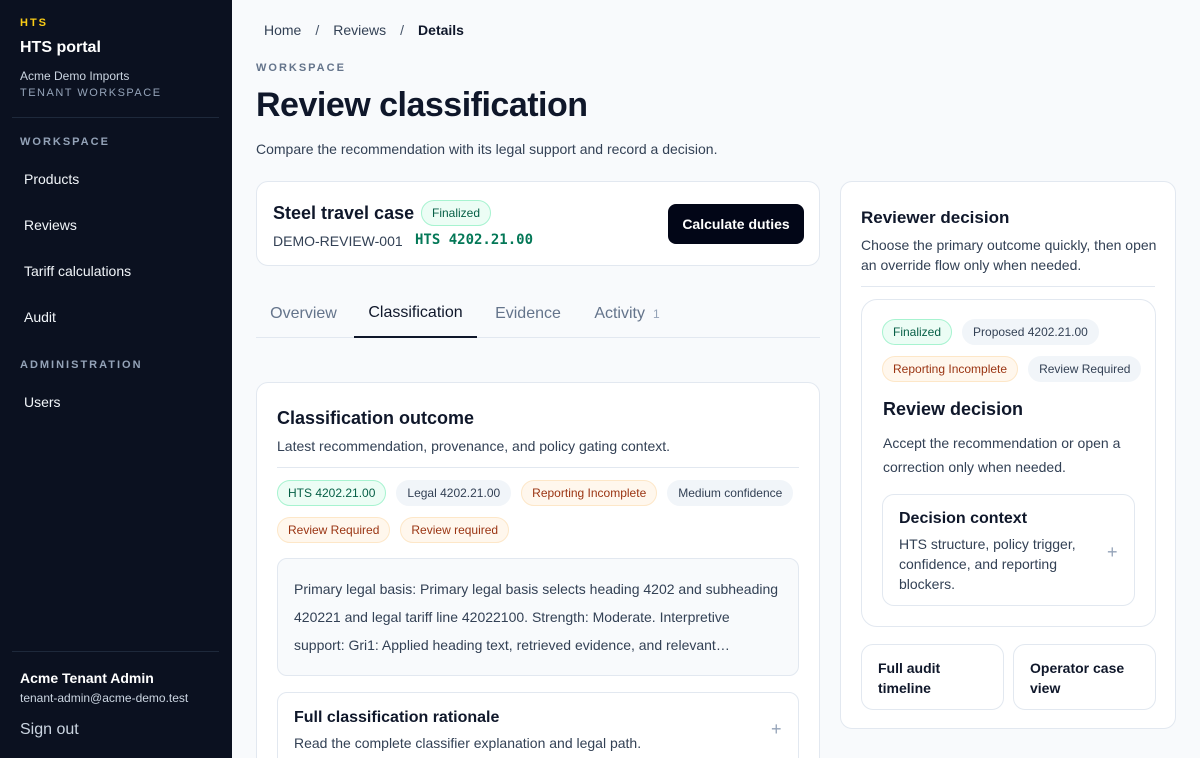  Describe the element at coordinates (282, 30) in the screenshot. I see `breadcrumb-home: Home` at that location.